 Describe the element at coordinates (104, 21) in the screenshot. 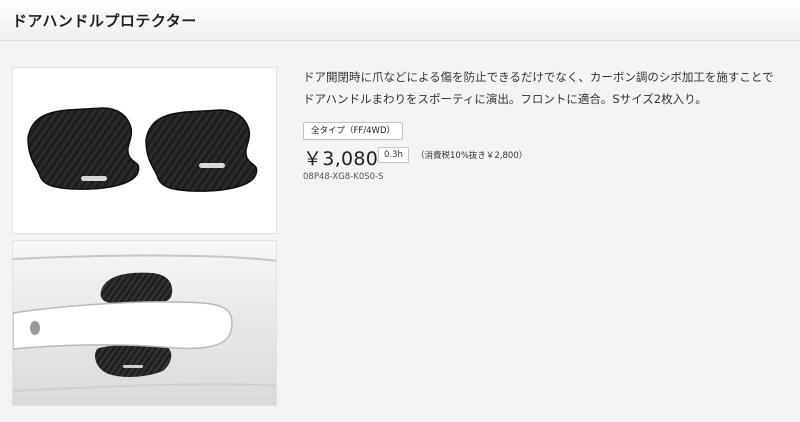

I see `page-title: ドアハンドルプロテクター` at that location.